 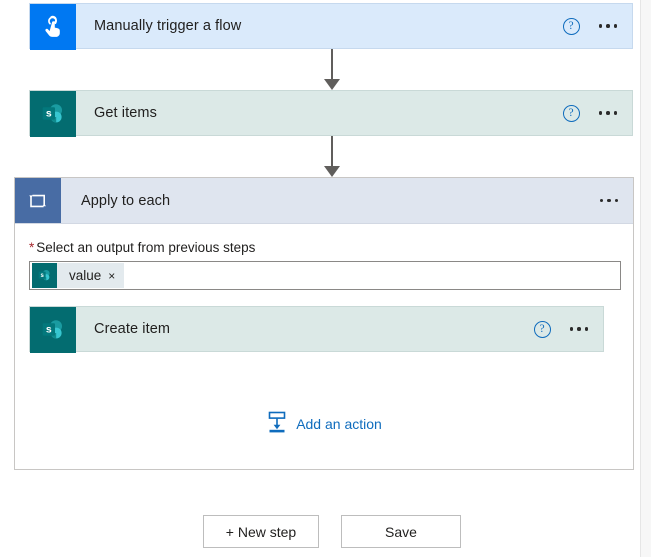 I want to click on new-step-button: + New step, so click(x=261, y=531).